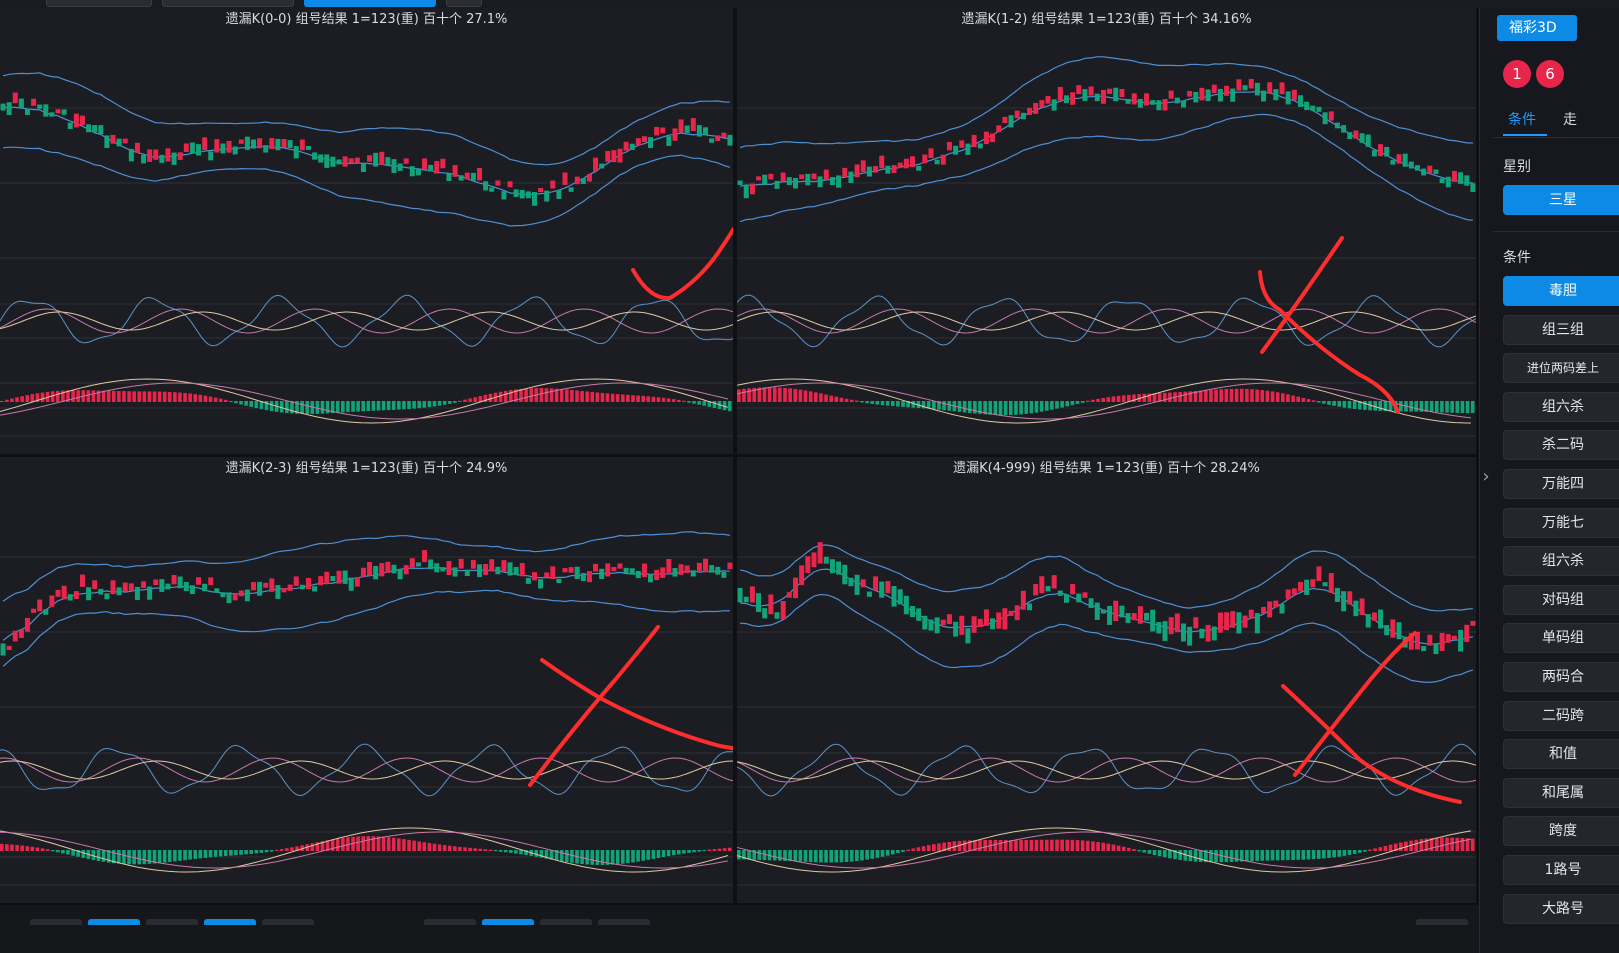  I want to click on tab-conditions: 条件, so click(1522, 120).